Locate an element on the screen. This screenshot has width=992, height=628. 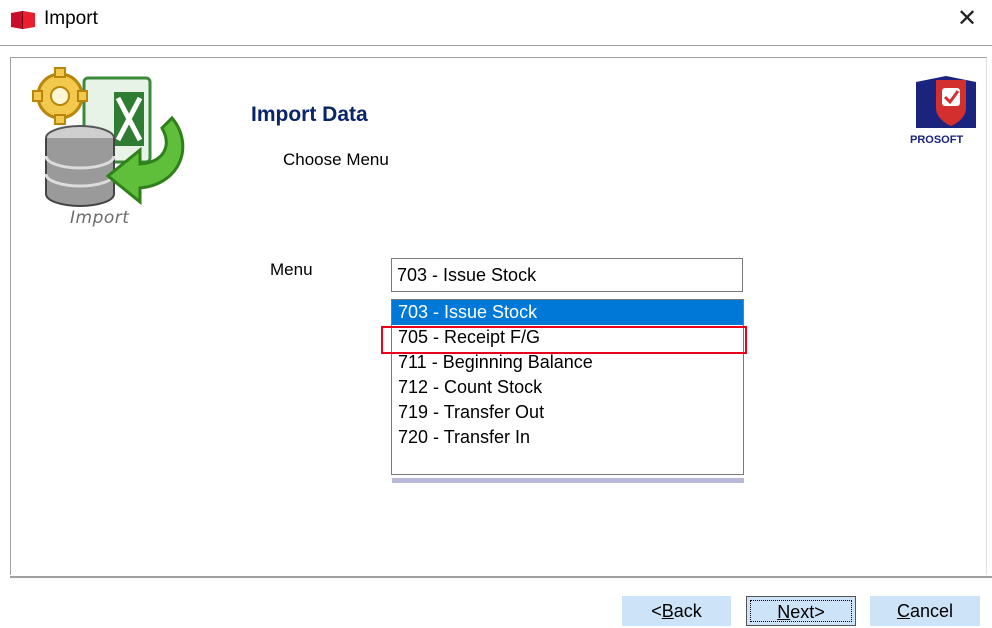
back-button-accel: B is located at coordinates (667, 611).